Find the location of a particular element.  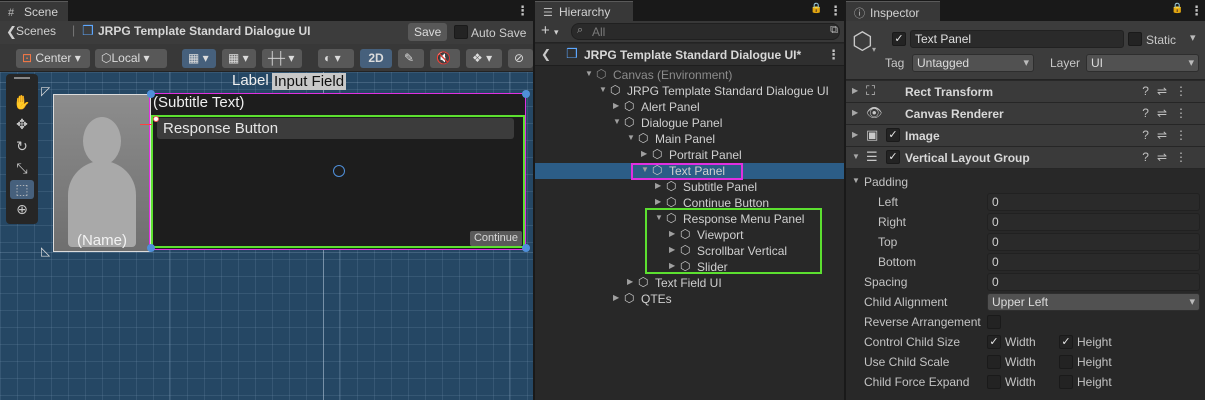

label-text: Label is located at coordinates (250, 80).